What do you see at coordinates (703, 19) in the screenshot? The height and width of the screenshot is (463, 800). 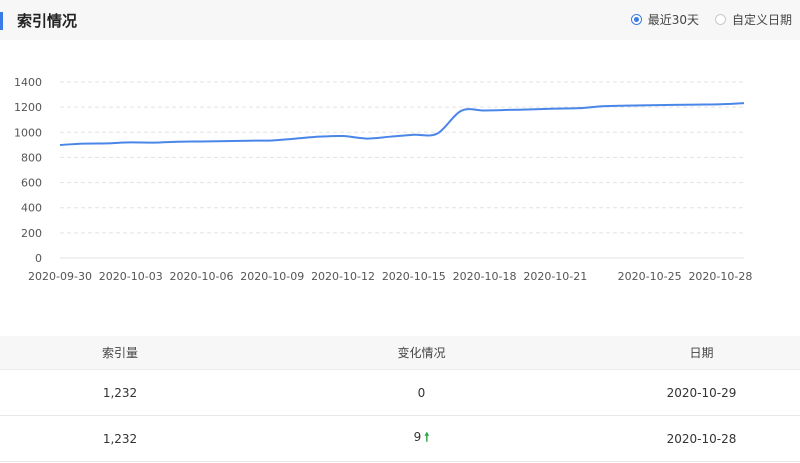 I see `date-range-selector: 最近30天 自定义日期` at bounding box center [703, 19].